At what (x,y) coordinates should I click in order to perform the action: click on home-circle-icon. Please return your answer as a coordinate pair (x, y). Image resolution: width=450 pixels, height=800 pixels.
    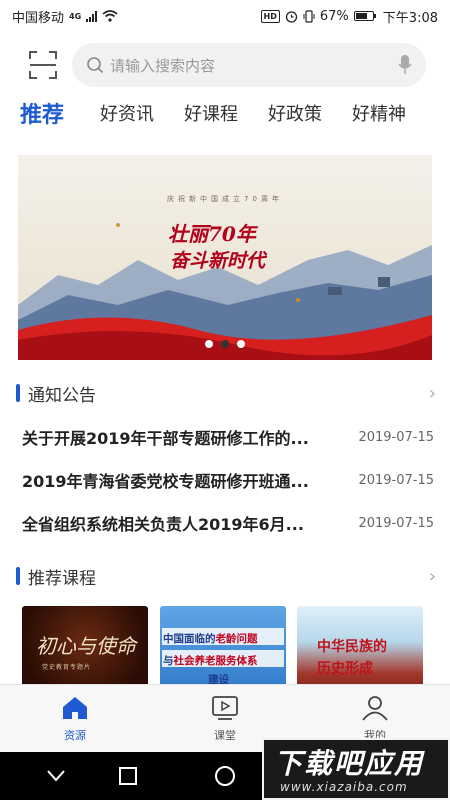
    Looking at the image, I should click on (225, 776).